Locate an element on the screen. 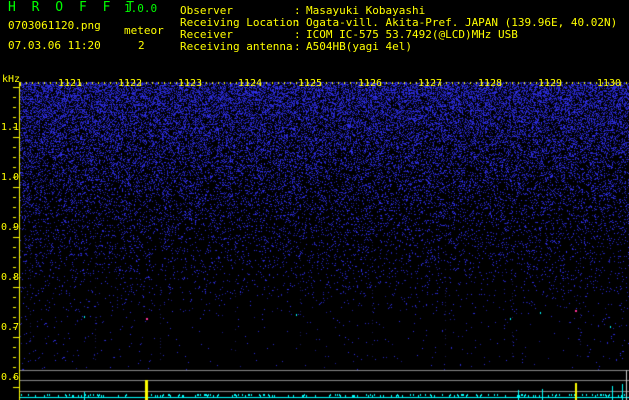 The height and width of the screenshot is (400, 629). info-key-antenna: Receiving antenna is located at coordinates (236, 46).